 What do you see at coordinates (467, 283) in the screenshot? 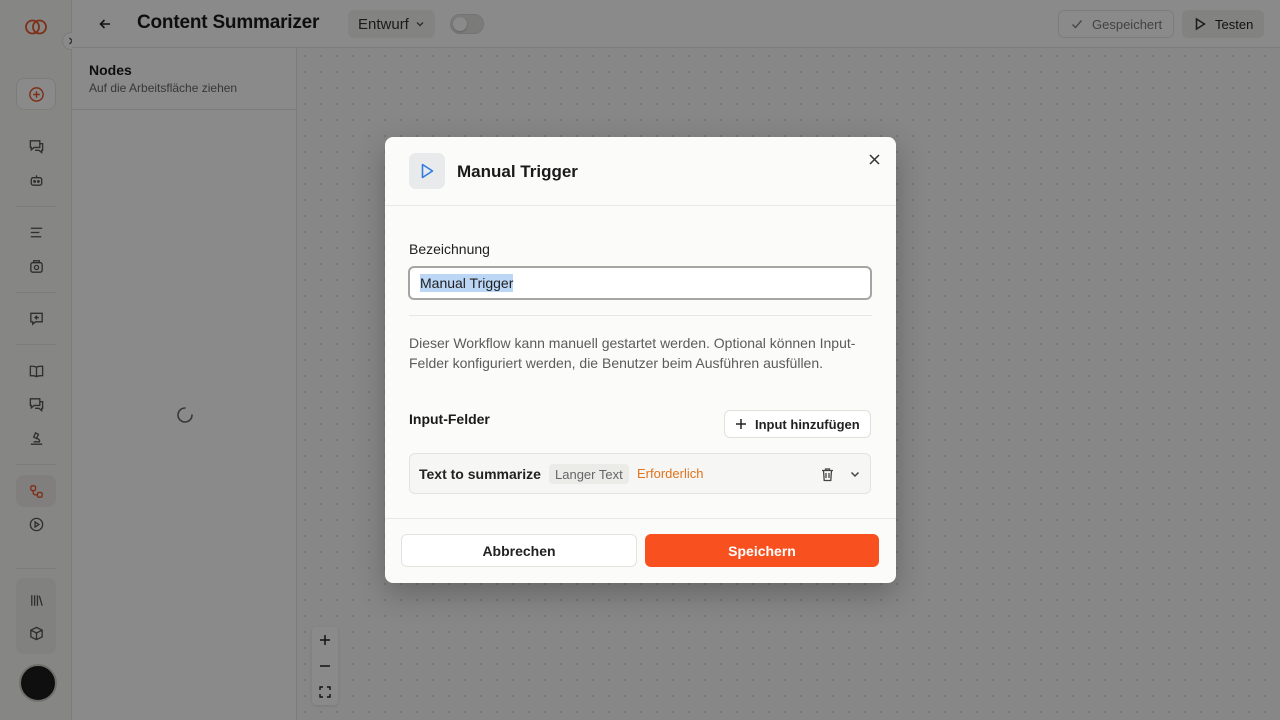
I see `name-input-value: Manual Trigger` at bounding box center [467, 283].